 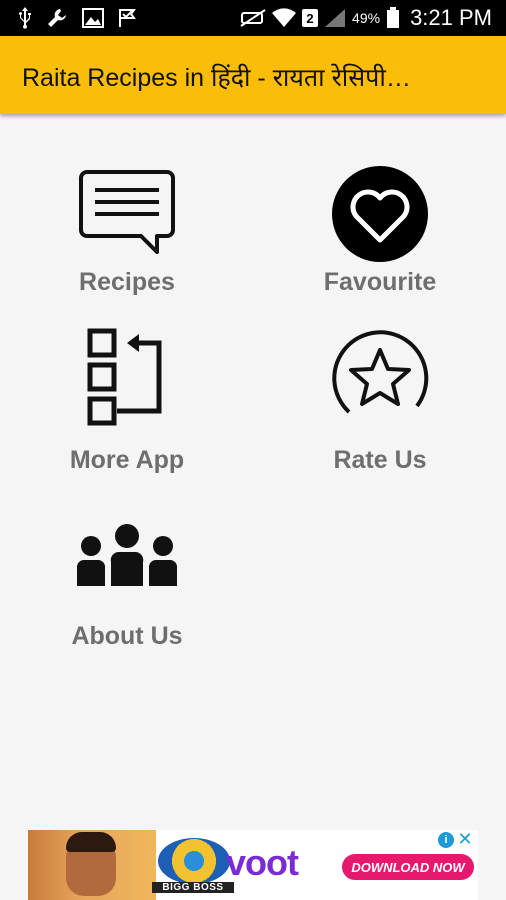 I want to click on system-icons: 2 49% 3:21 PM, so click(x=366, y=18).